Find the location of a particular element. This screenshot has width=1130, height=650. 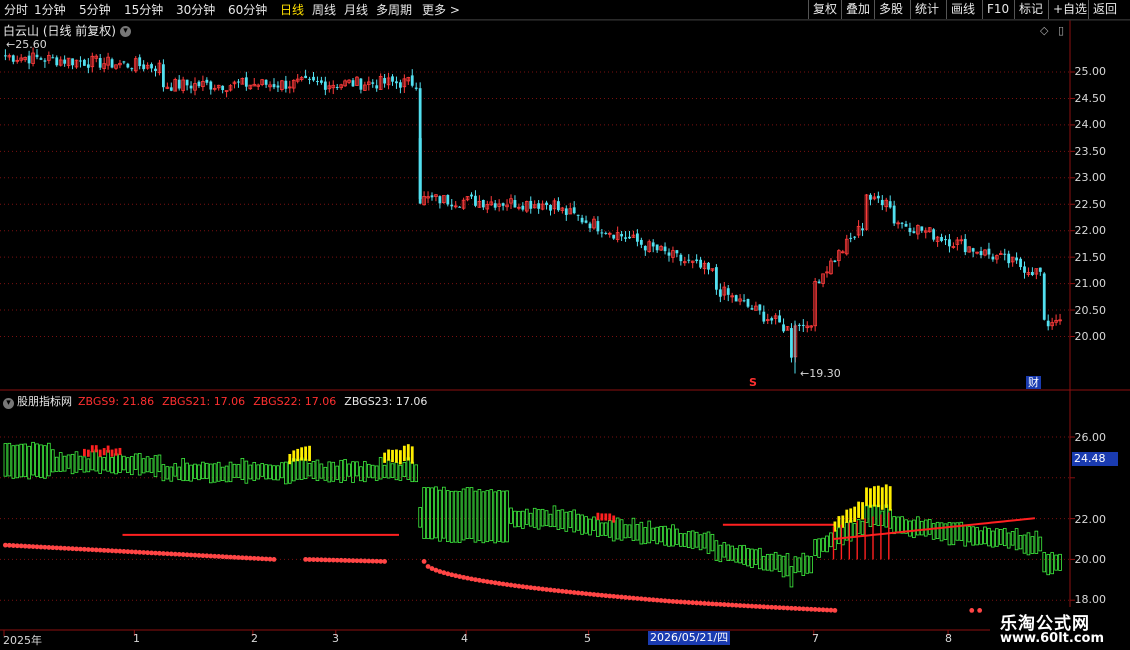

x-tick: 2 is located at coordinates (254, 638).